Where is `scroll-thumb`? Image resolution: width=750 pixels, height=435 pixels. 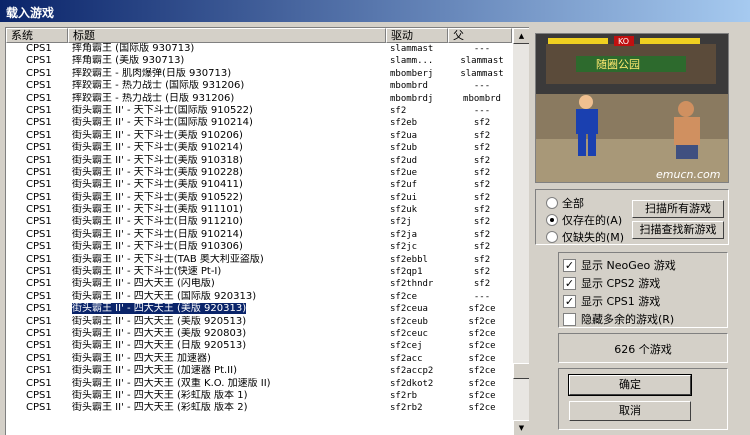 scroll-thumb is located at coordinates (521, 371).